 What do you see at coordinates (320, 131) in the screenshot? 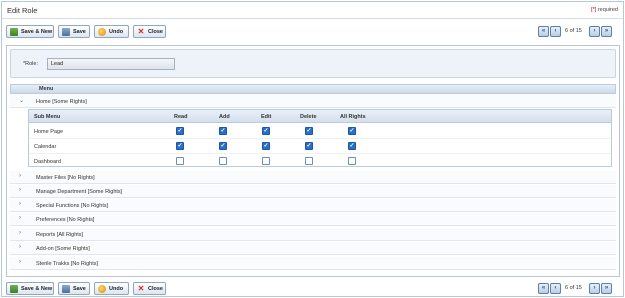
I see `submenu-row: Home Page ✓ ✓ ✓ ✓ ✓` at bounding box center [320, 131].